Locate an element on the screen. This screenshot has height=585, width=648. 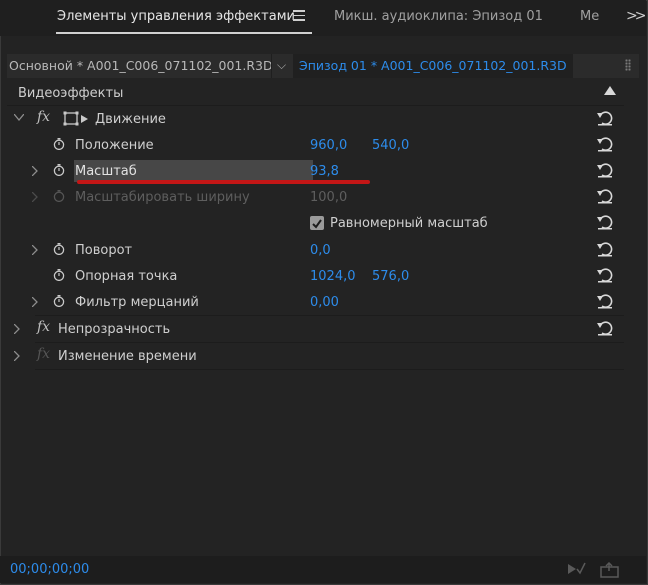
position-x-value: 960,0 is located at coordinates (328, 145).